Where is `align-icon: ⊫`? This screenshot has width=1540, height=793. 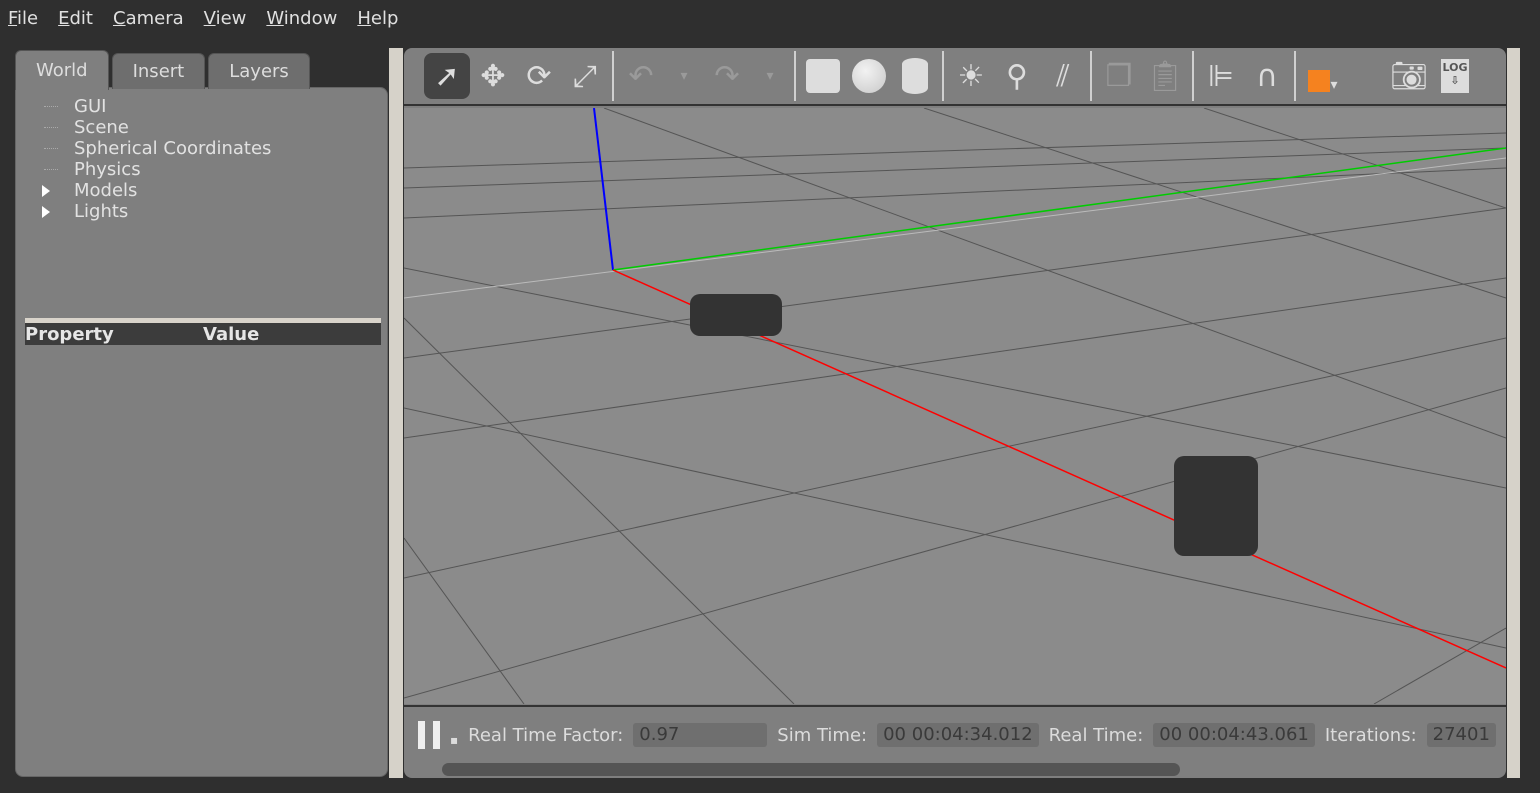 align-icon: ⊫ is located at coordinates (1221, 76).